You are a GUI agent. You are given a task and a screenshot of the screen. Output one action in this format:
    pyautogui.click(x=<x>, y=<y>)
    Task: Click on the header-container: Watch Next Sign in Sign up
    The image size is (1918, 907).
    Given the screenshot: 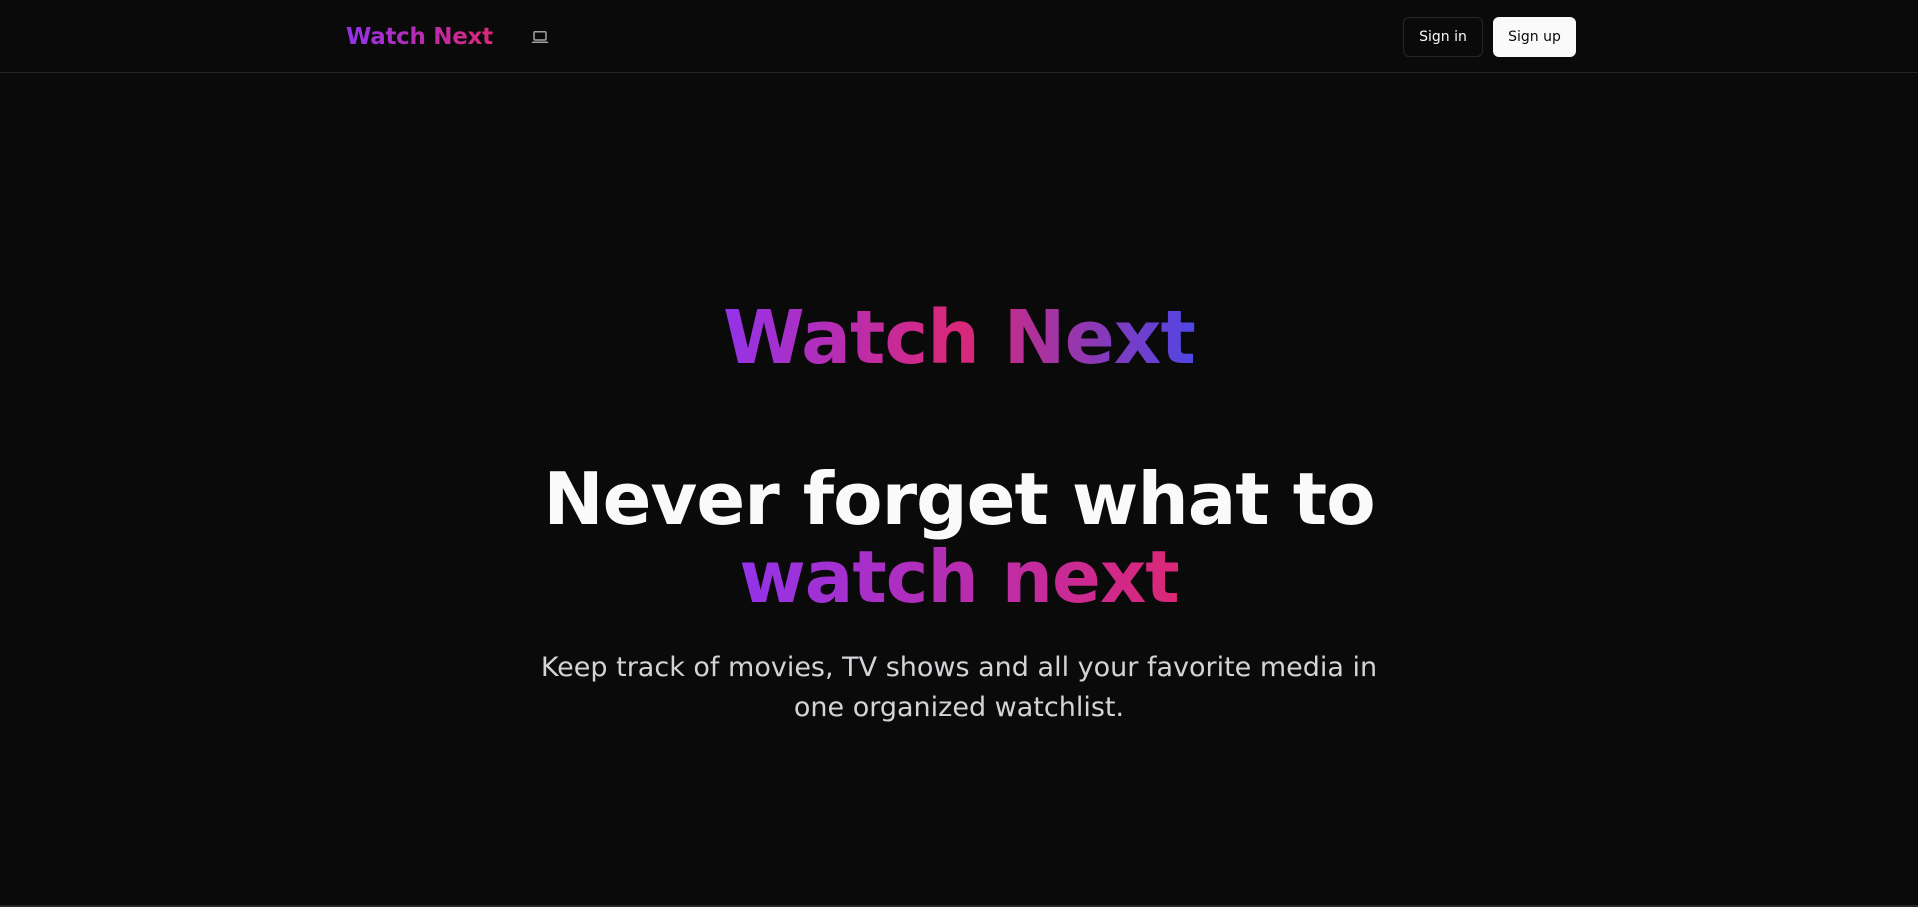 What is the action you would take?
    pyautogui.click(x=961, y=36)
    